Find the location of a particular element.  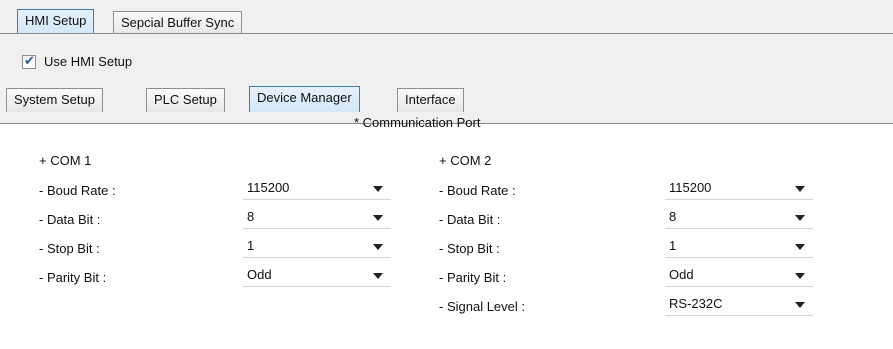

section-title: * Communication Port is located at coordinates (417, 122).